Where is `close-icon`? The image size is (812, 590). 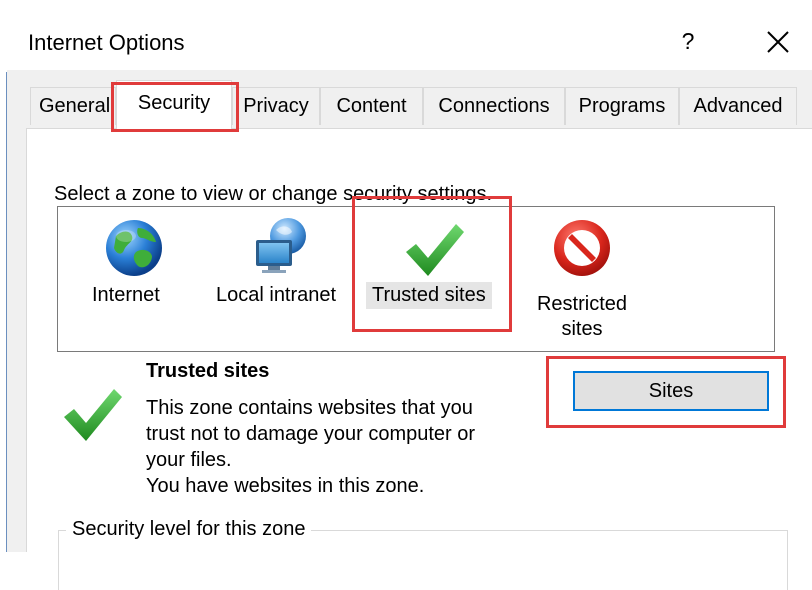 close-icon is located at coordinates (778, 42).